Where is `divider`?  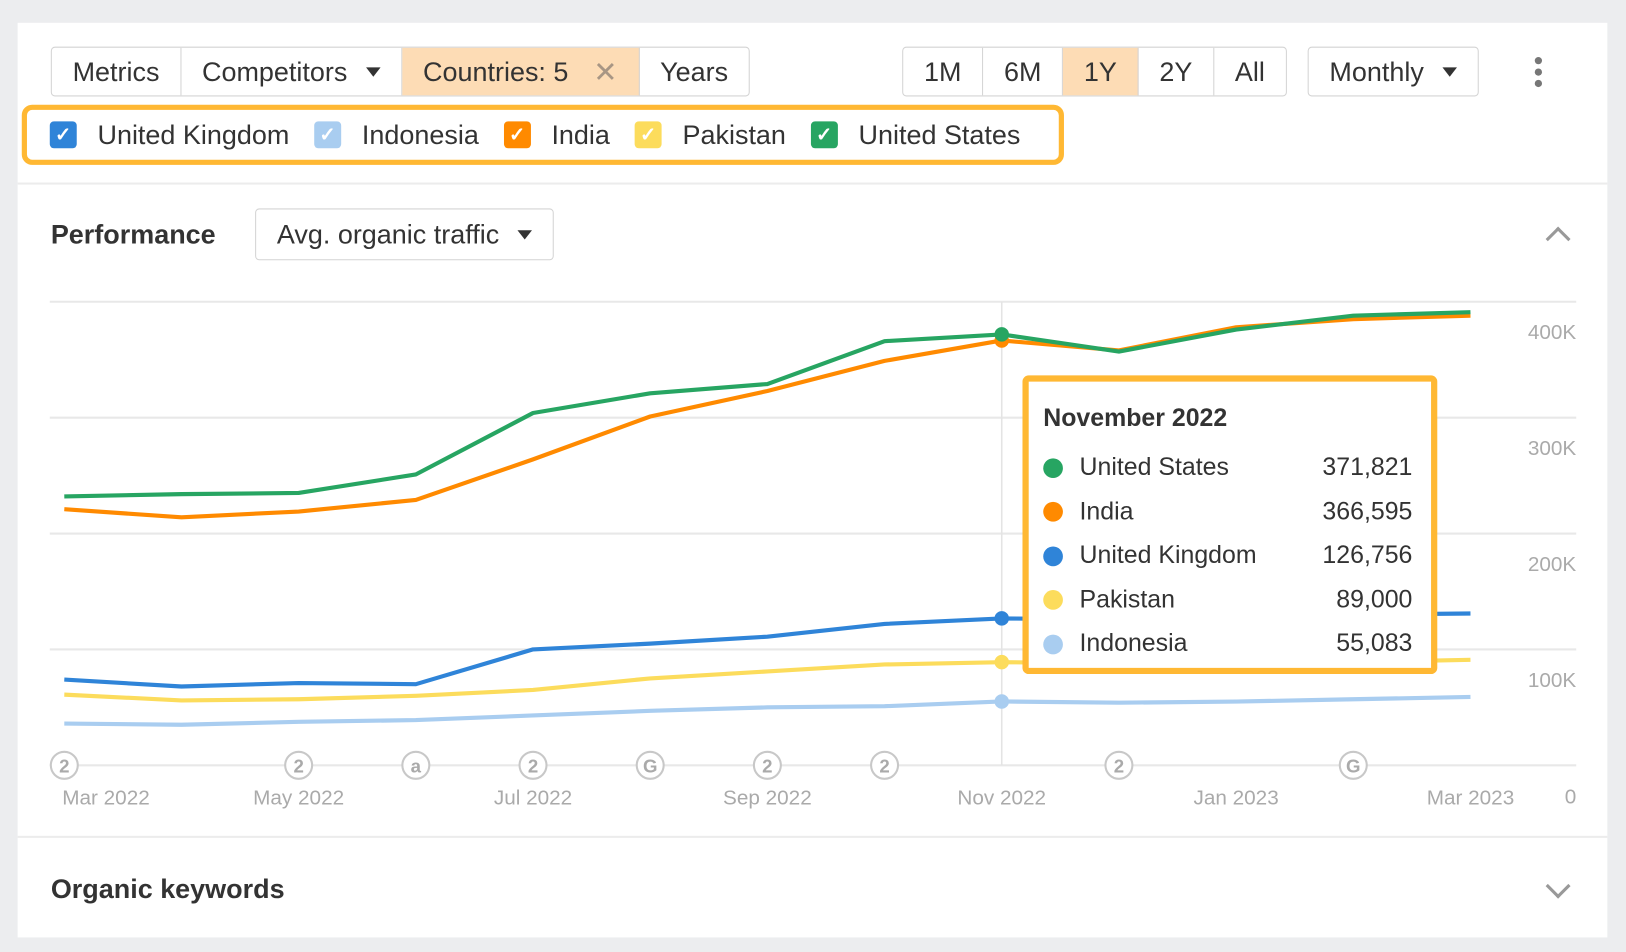
divider is located at coordinates (812, 836).